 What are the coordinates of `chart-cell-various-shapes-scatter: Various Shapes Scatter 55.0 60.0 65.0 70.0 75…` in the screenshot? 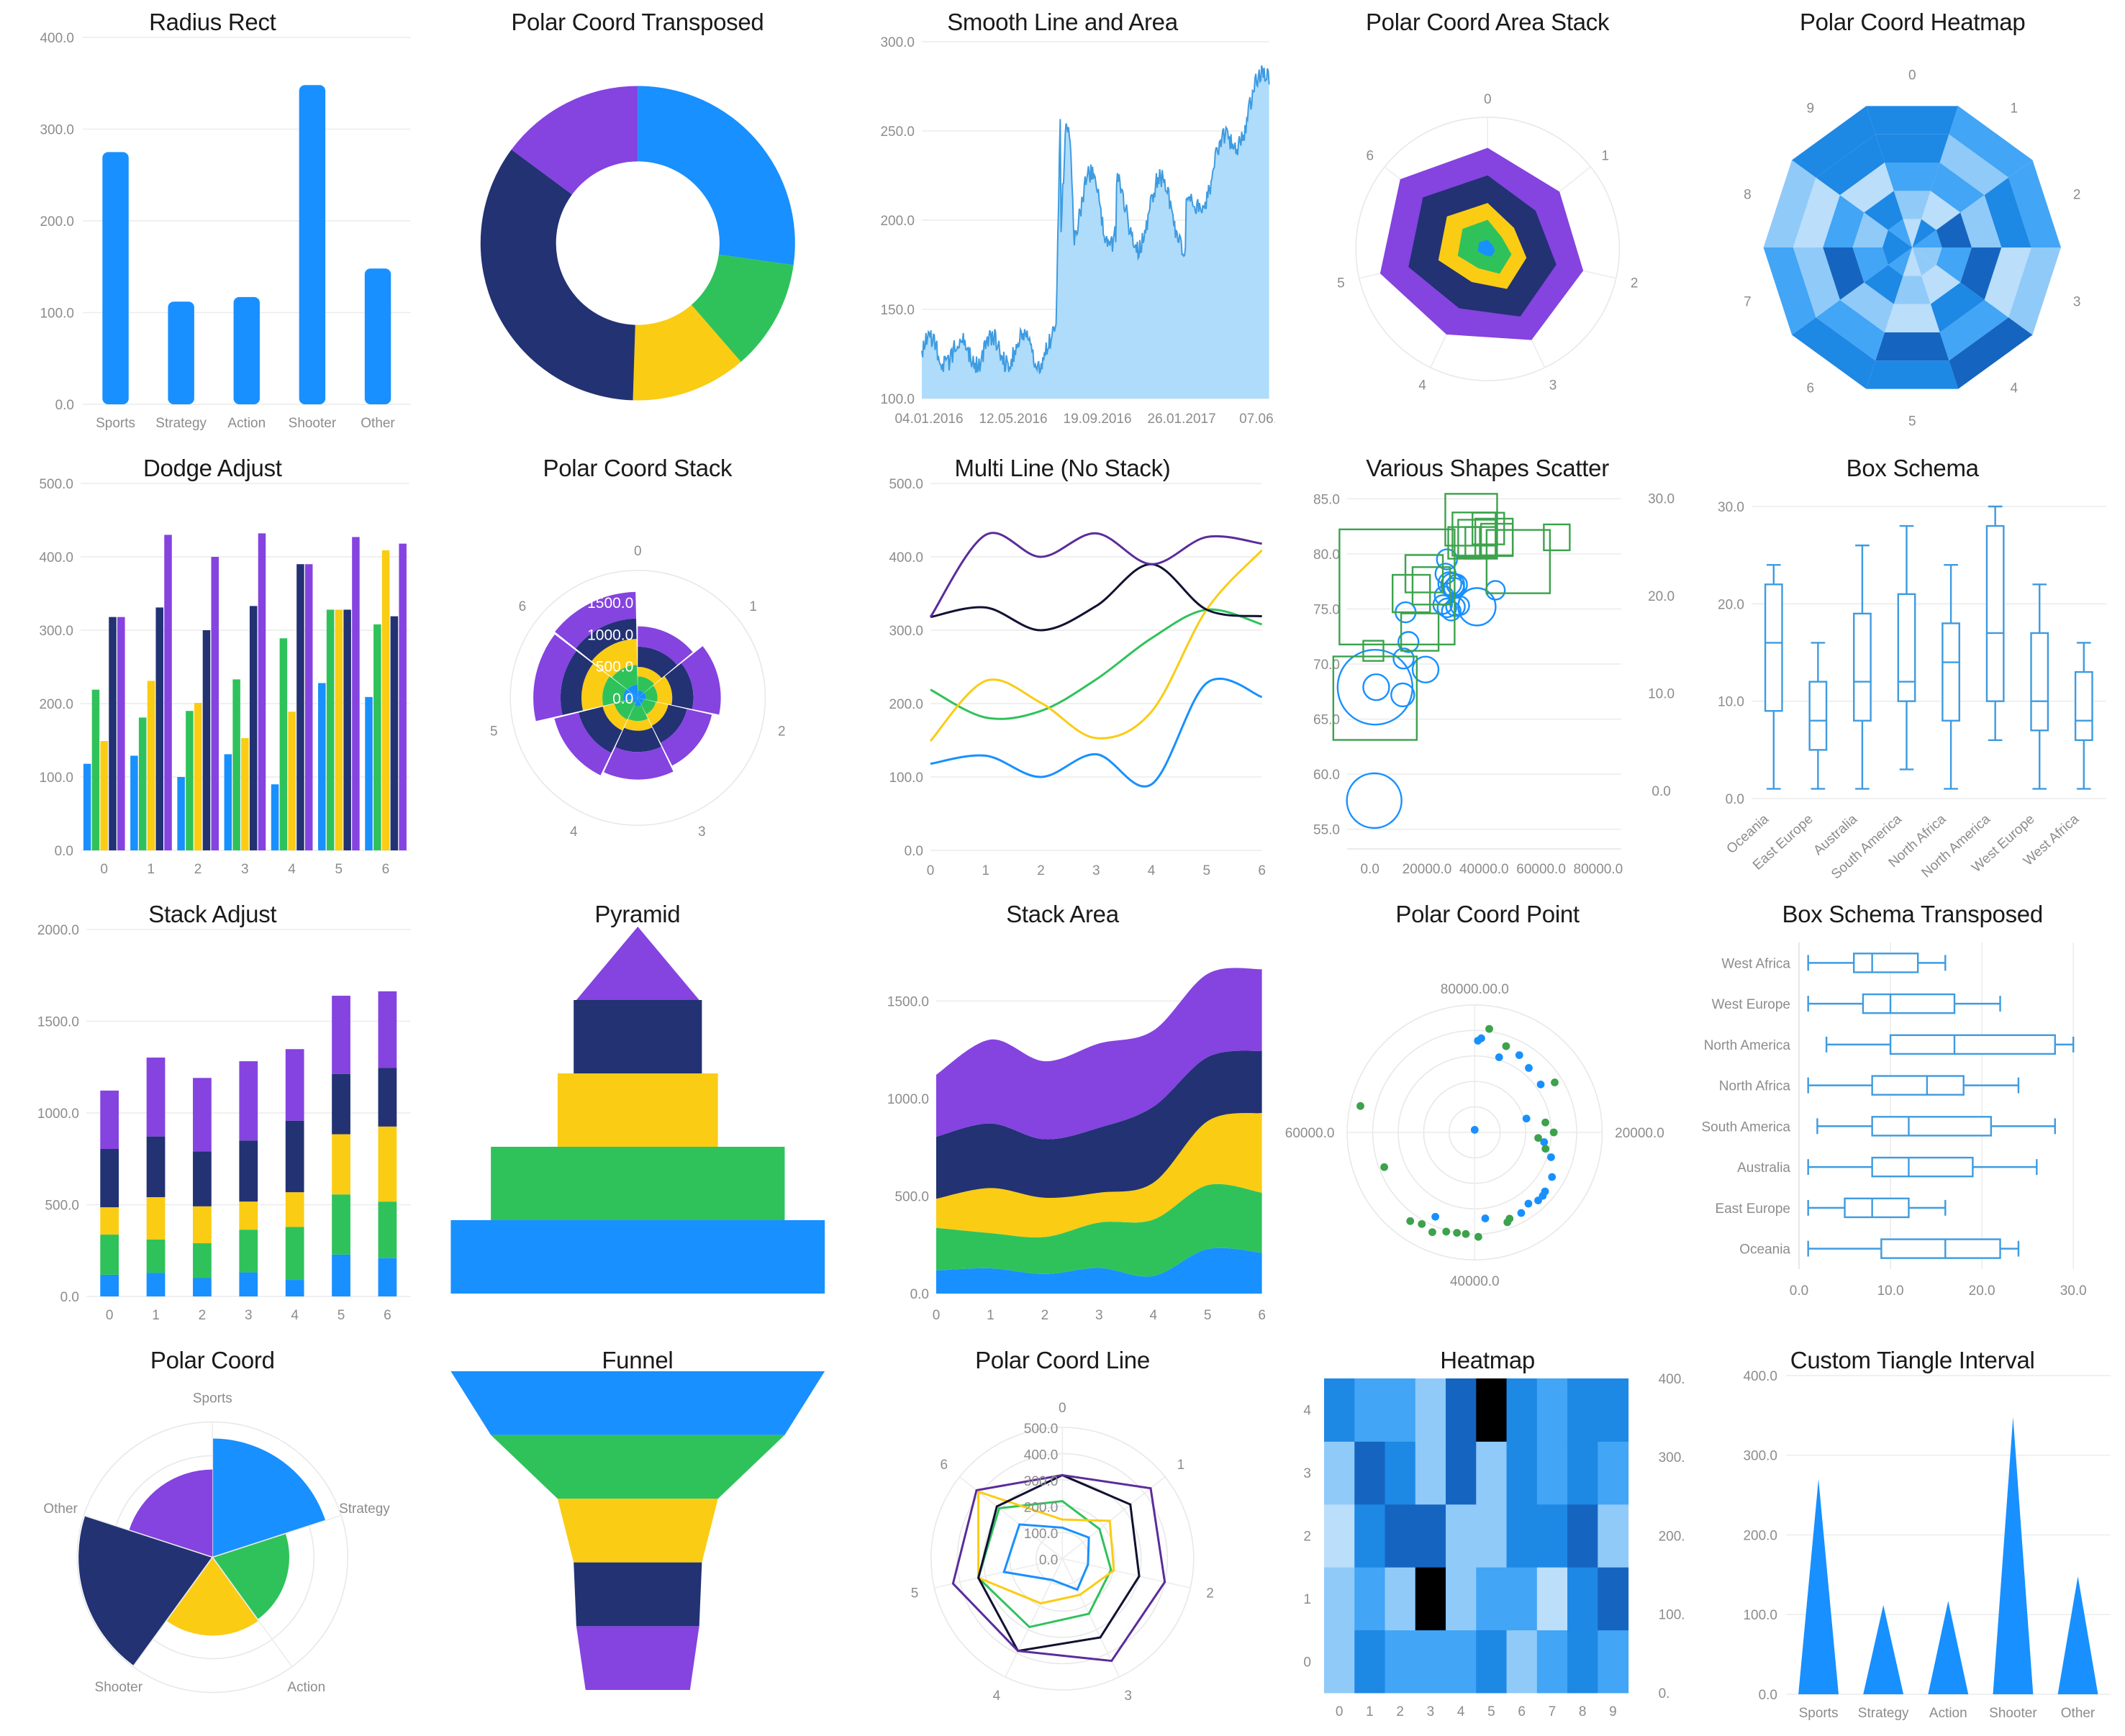 It's located at (1487, 669).